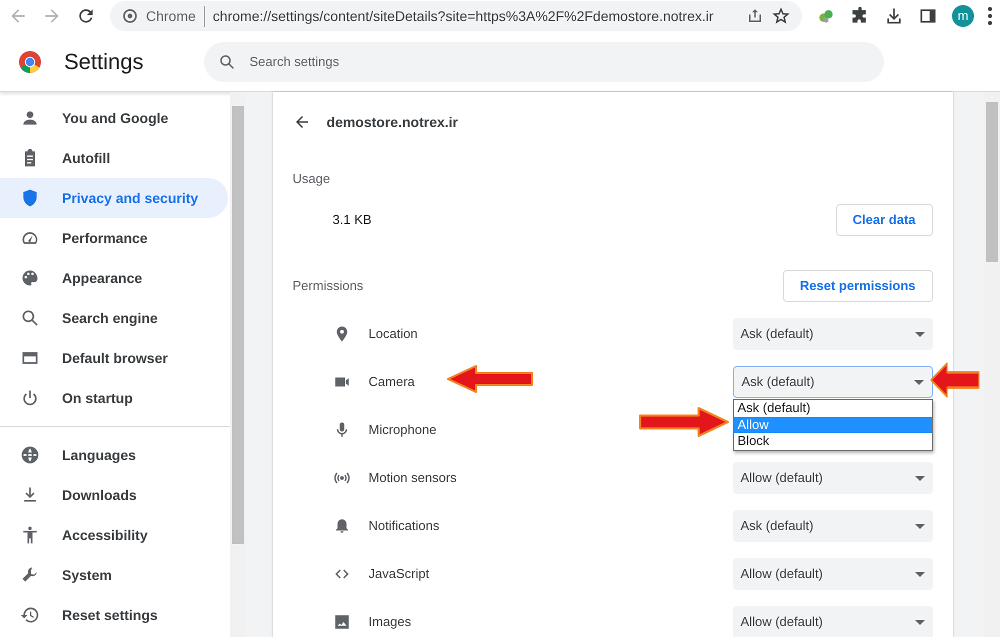 The image size is (1000, 637). Describe the element at coordinates (104, 62) in the screenshot. I see `page-title: Settings` at that location.